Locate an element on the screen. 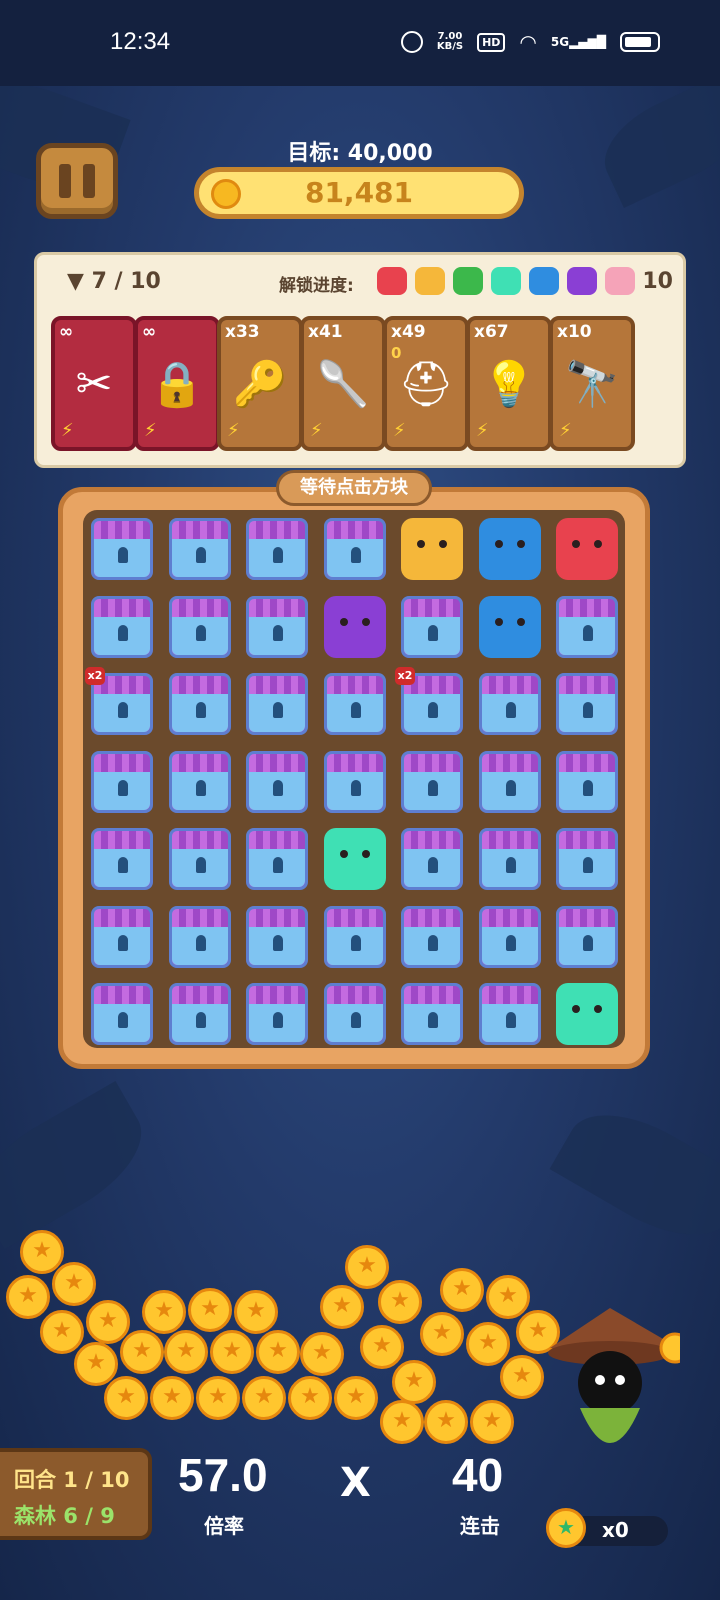  telescope-item-card: x10 🔭 ⚡ is located at coordinates (592, 383).